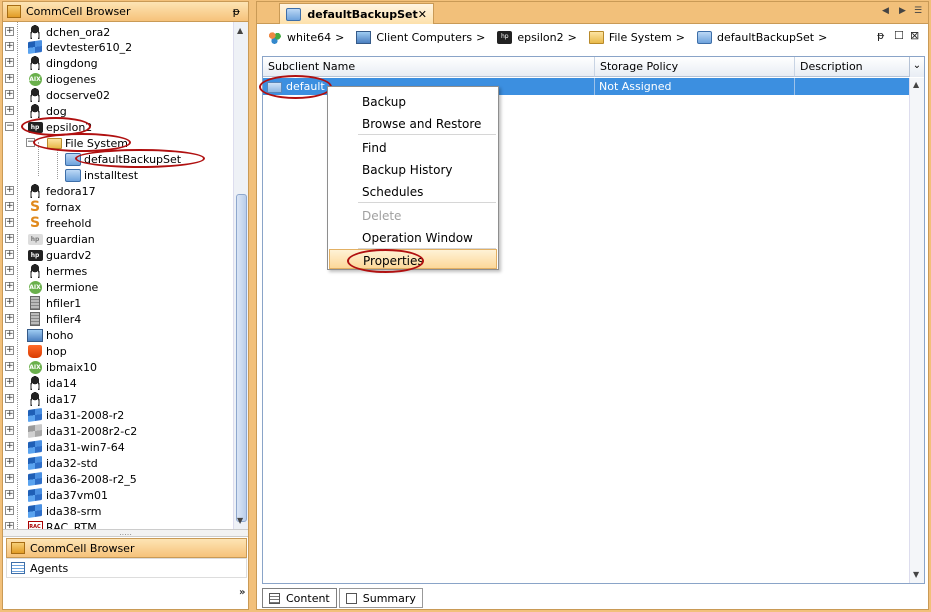 The image size is (931, 612). I want to click on tree-node-fedora17: + fedora17, so click(50, 191).